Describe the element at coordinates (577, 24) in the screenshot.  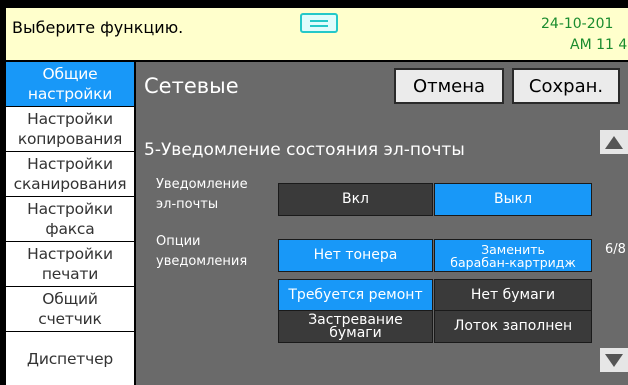
I see `status-date: 24-10-201` at that location.